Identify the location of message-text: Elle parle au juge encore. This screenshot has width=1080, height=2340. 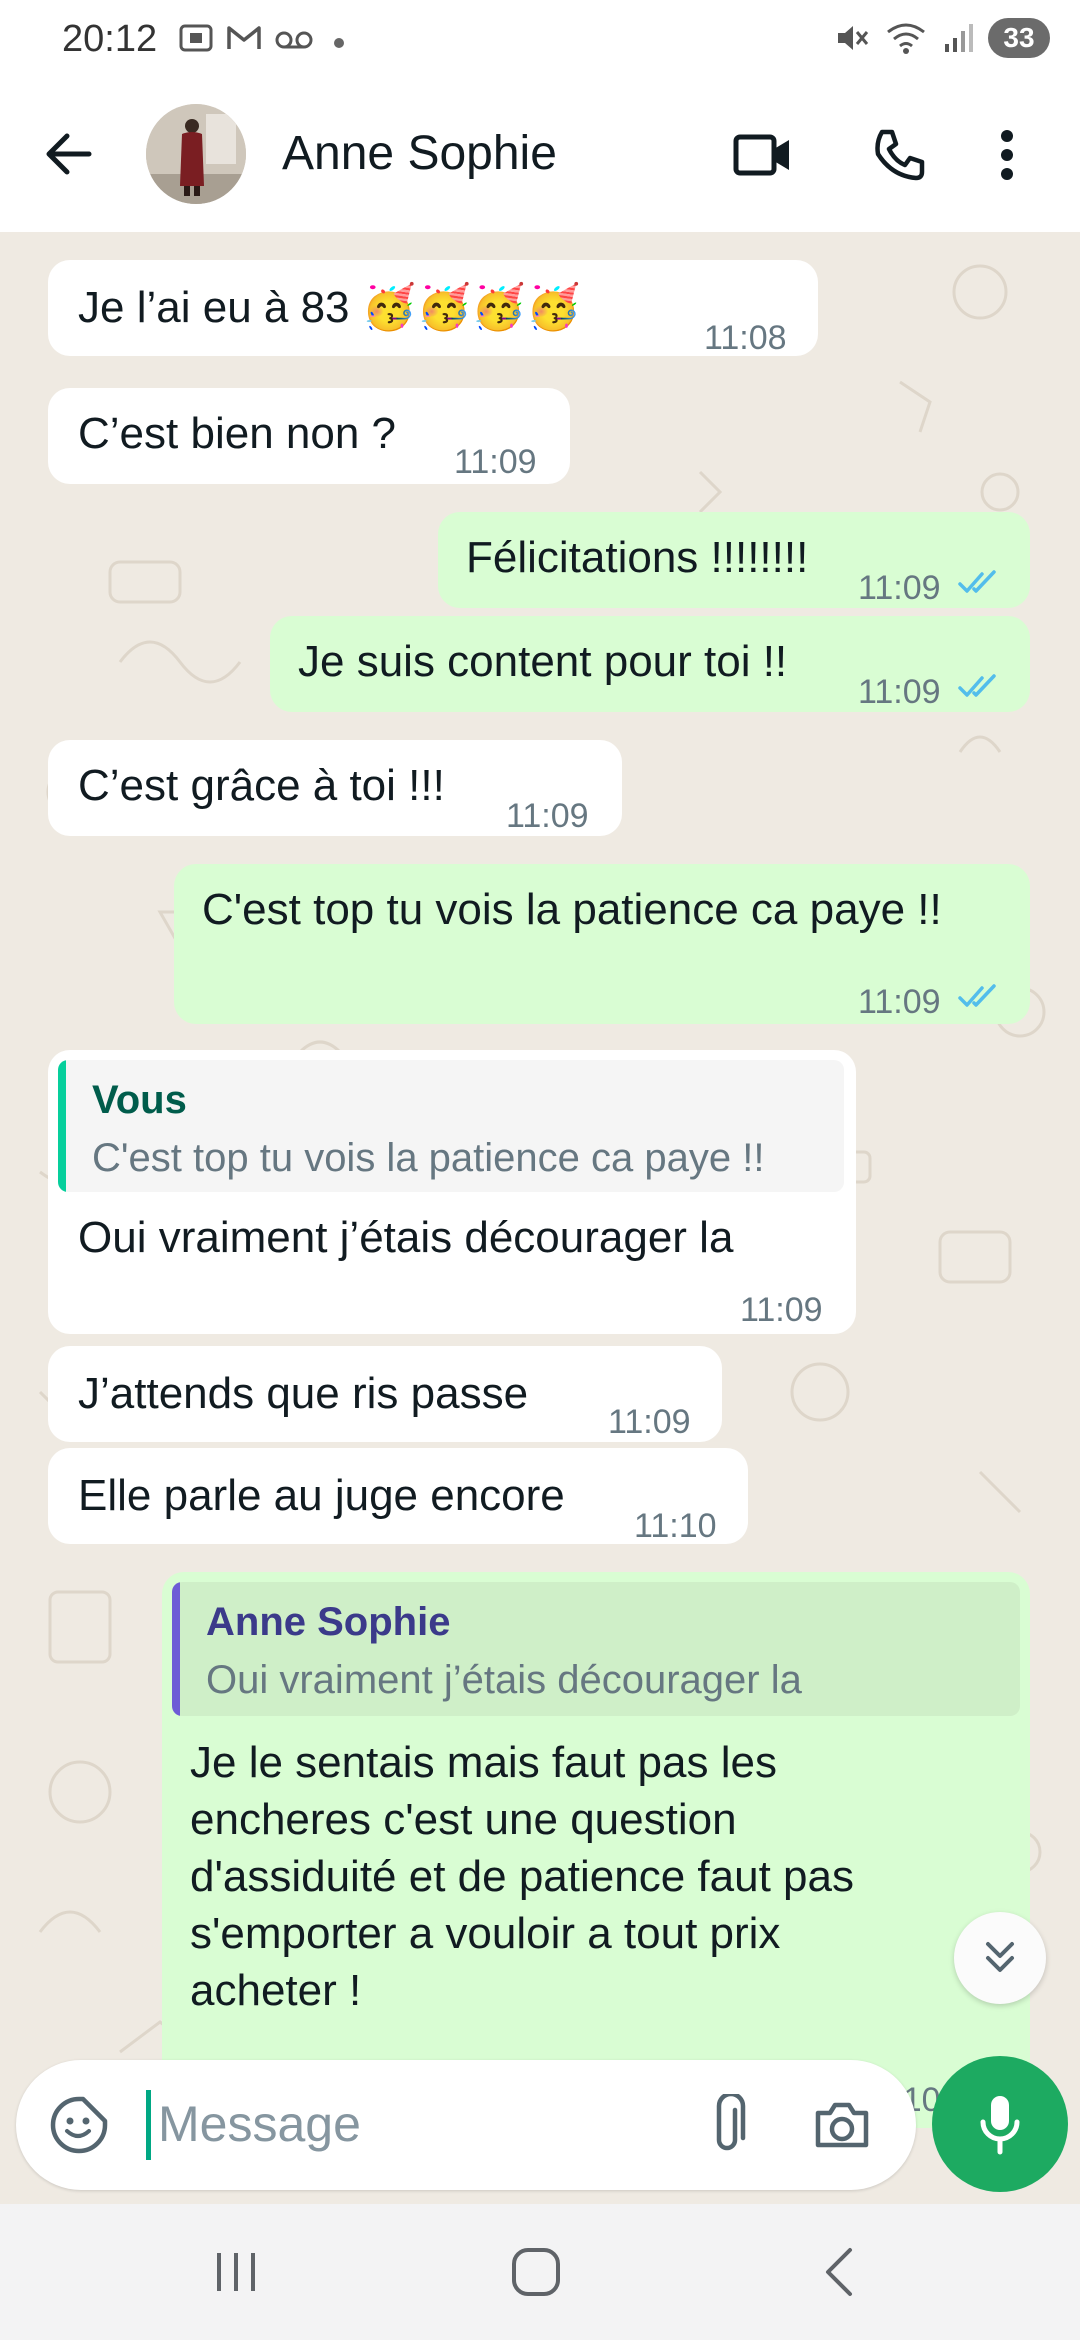
(321, 1495).